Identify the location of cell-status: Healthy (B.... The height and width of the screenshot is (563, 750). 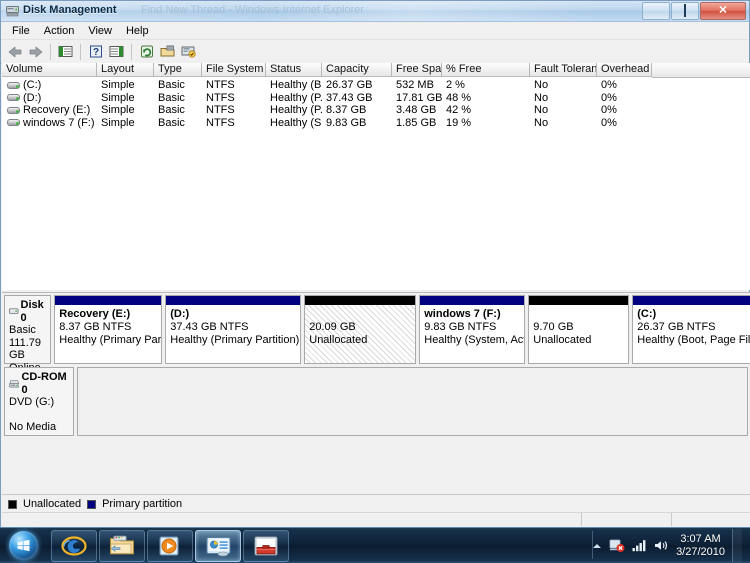
(296, 85).